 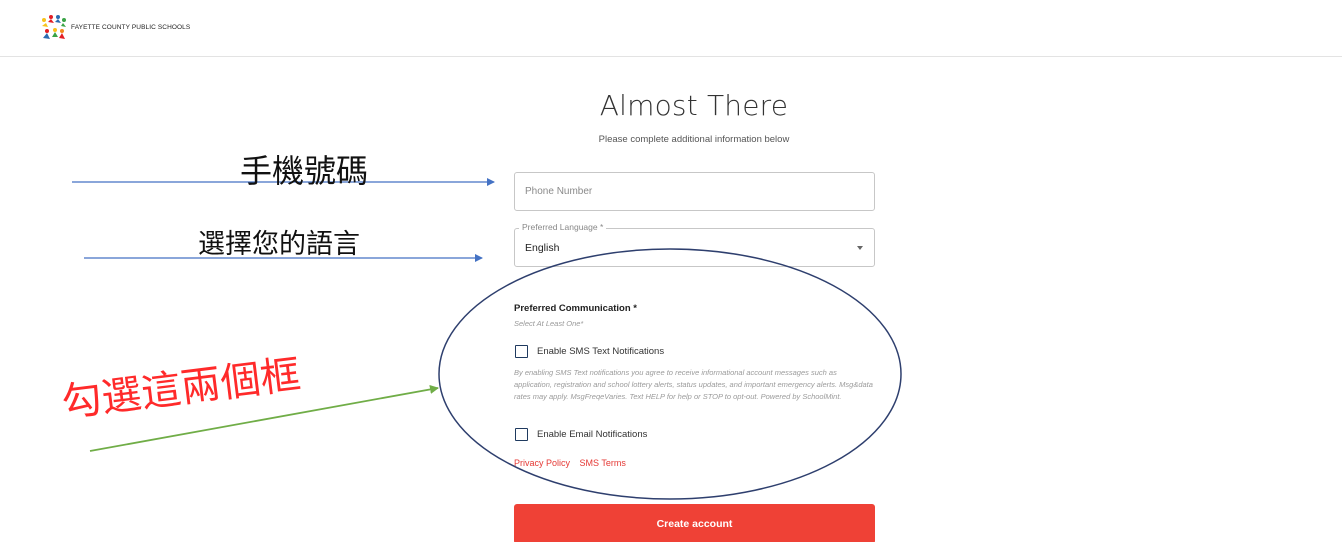 What do you see at coordinates (694, 523) in the screenshot?
I see `create-account-button: Create account` at bounding box center [694, 523].